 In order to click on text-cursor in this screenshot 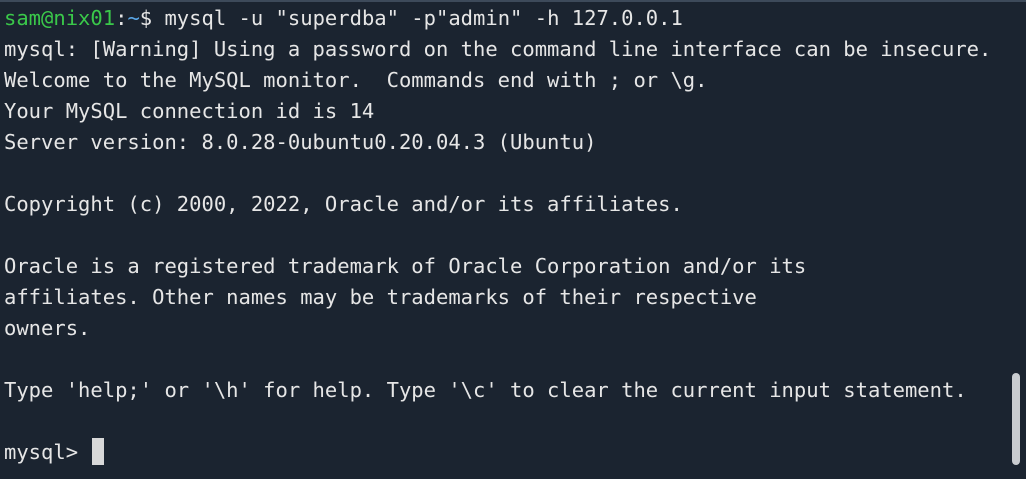, I will do `click(98, 451)`.